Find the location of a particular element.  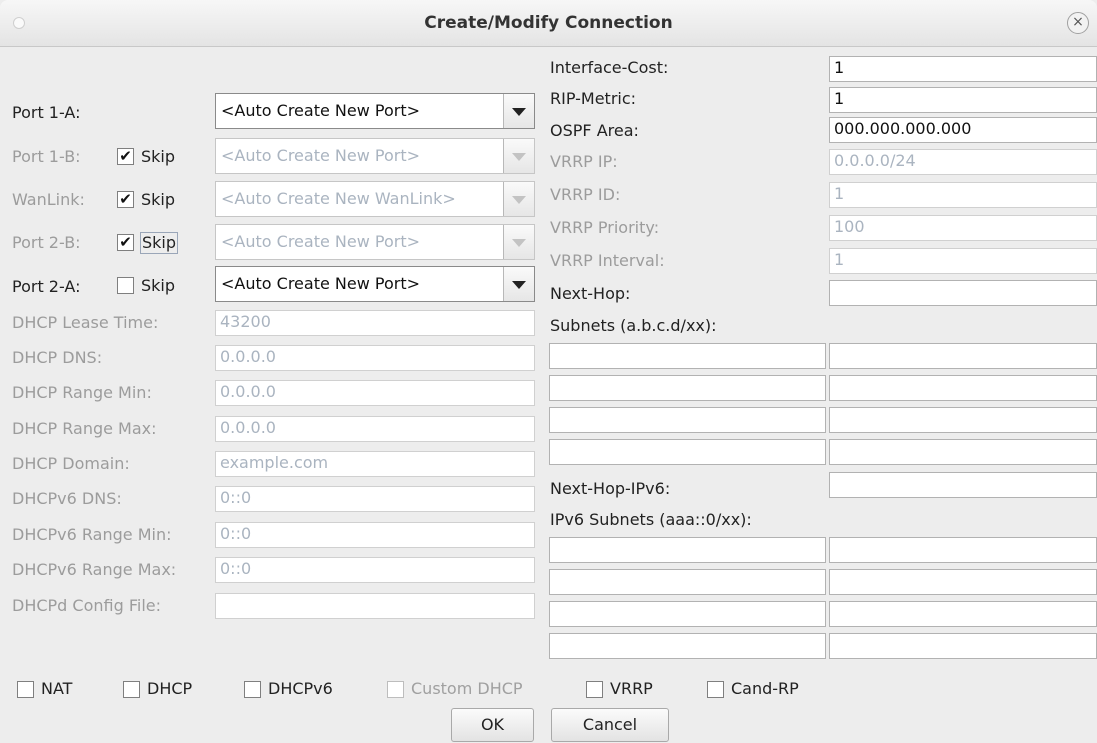

port-1b-combo: <Auto Create New Port> is located at coordinates (375, 156).